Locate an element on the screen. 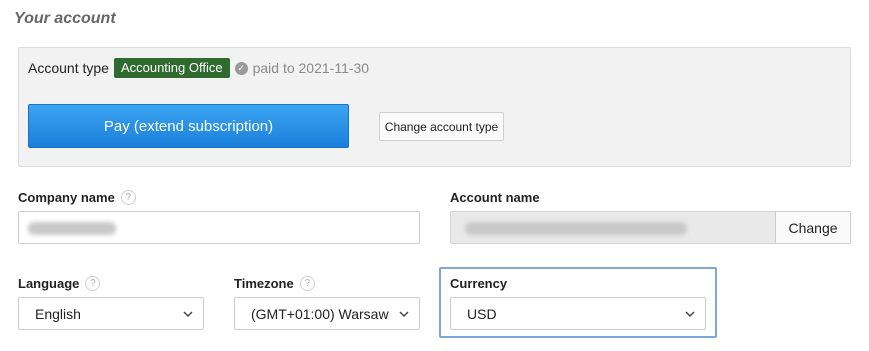  timezone-select: (GMT+01:00) Warsaw is located at coordinates (327, 313).